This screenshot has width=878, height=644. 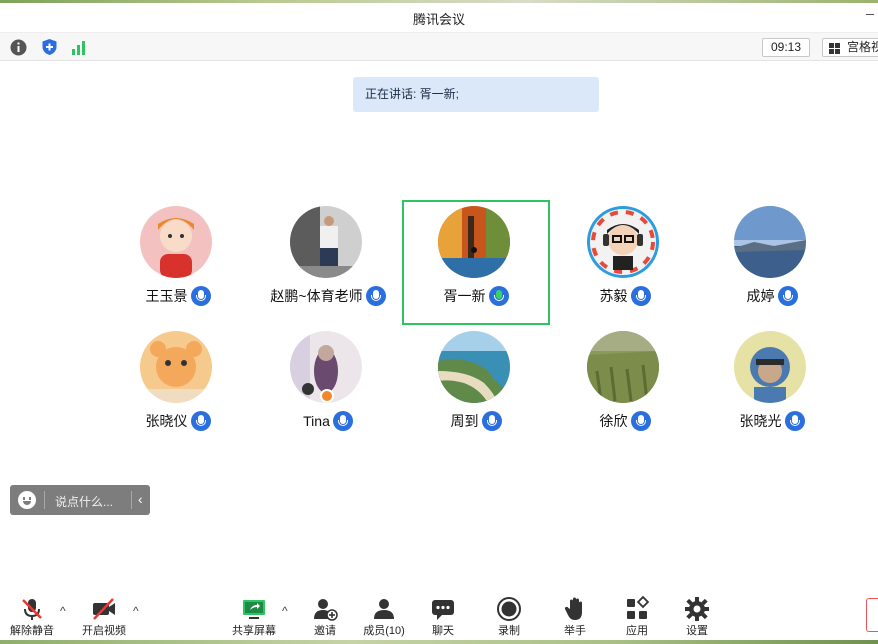 I want to click on record-icon, so click(x=509, y=609).